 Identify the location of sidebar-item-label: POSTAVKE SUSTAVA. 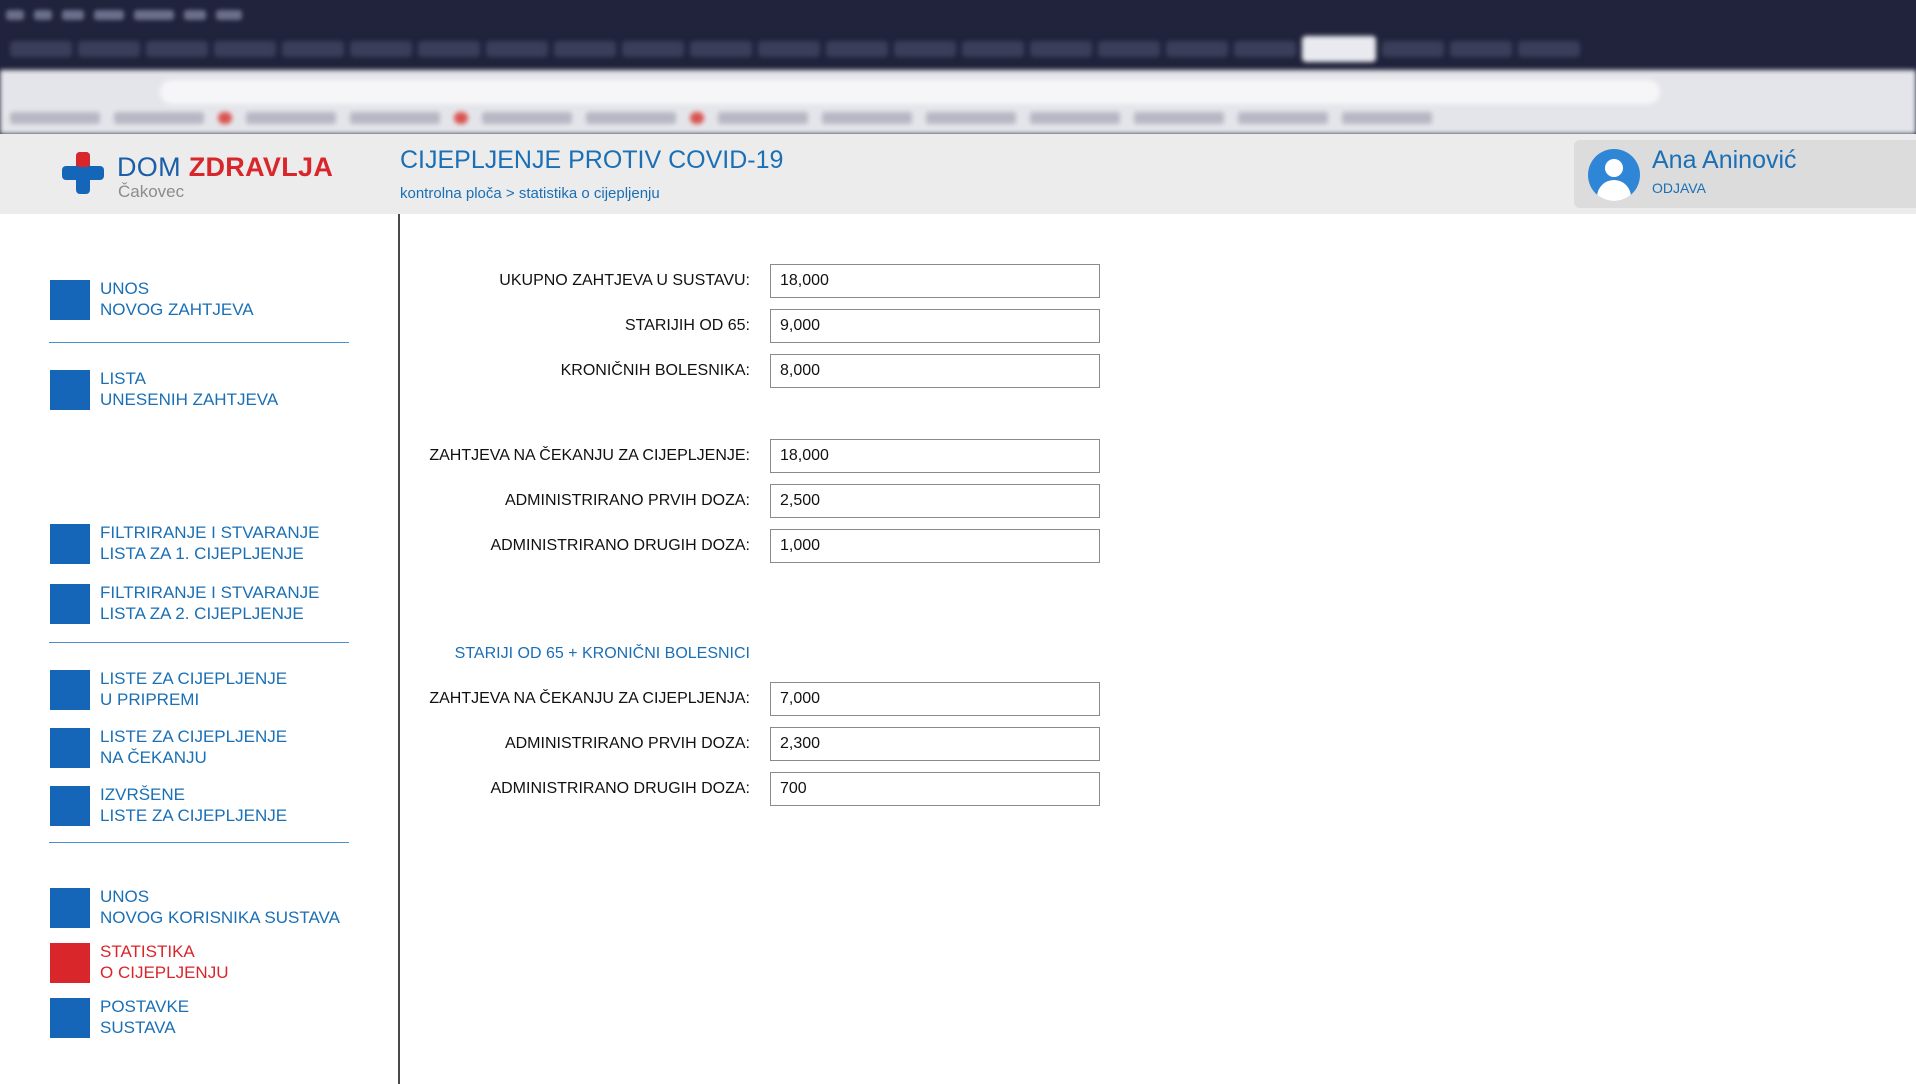
(145, 1017).